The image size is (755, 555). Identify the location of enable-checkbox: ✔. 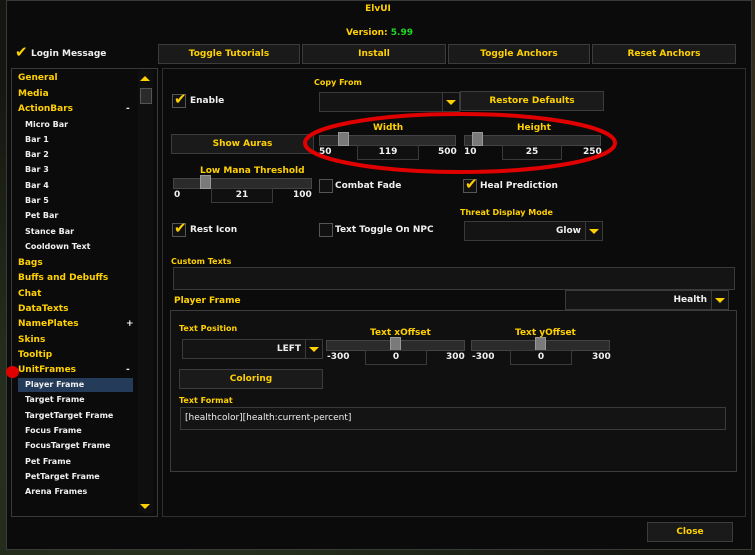
(179, 99).